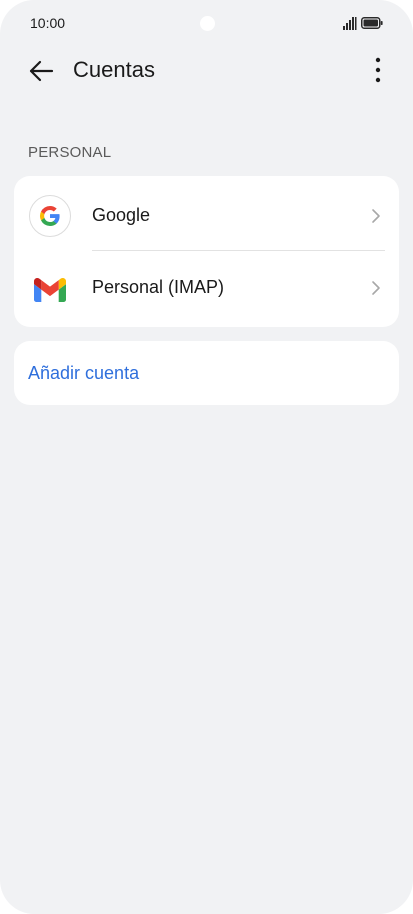 This screenshot has height=914, width=413. I want to click on status-time: 10:00, so click(48, 23).